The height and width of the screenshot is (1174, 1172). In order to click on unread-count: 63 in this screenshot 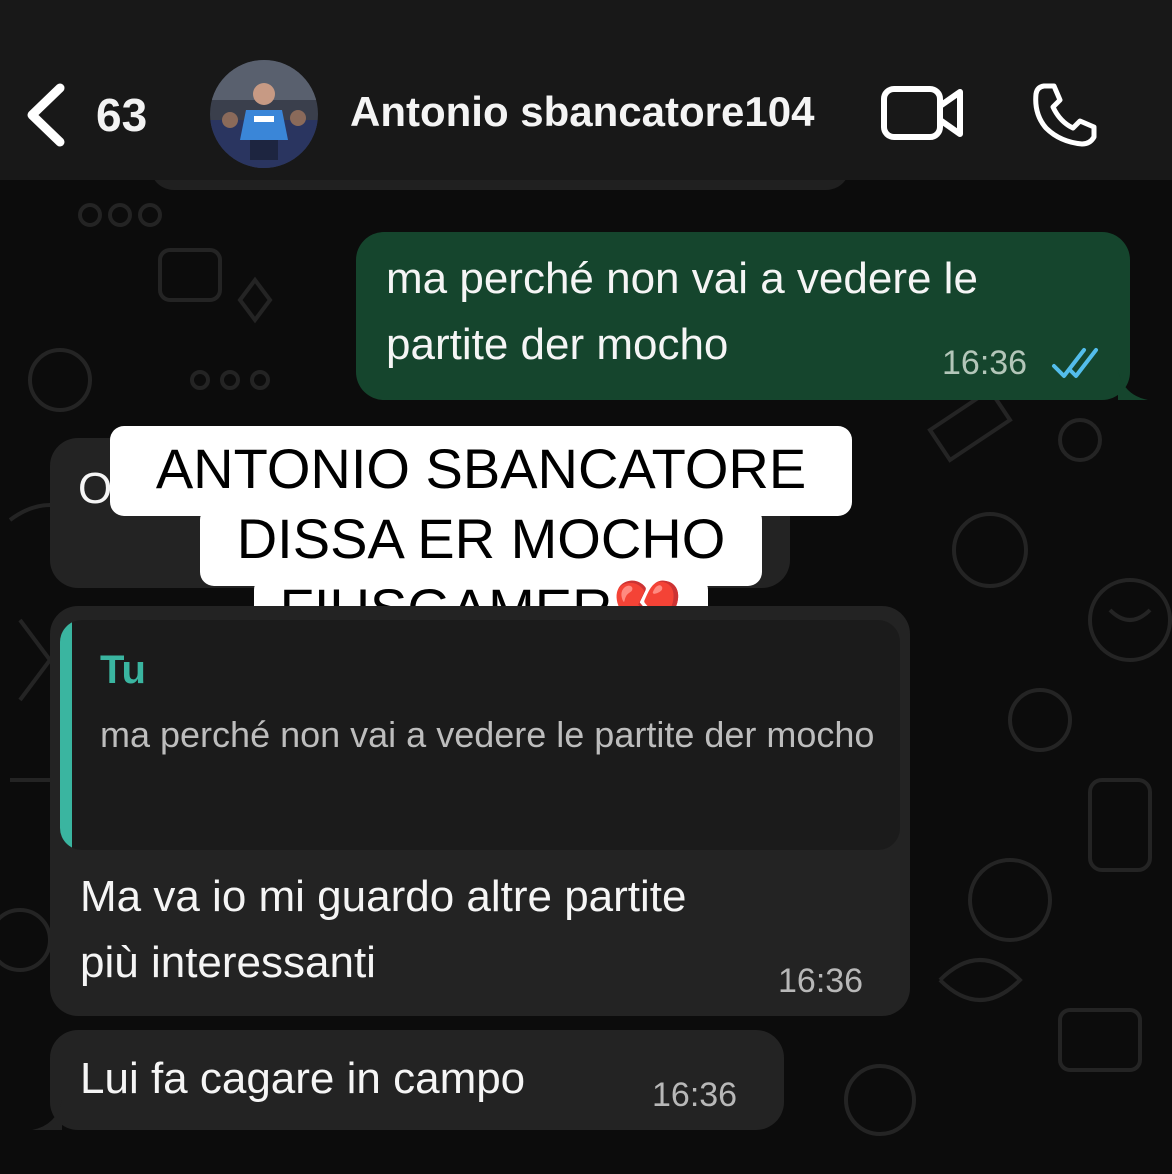, I will do `click(122, 115)`.